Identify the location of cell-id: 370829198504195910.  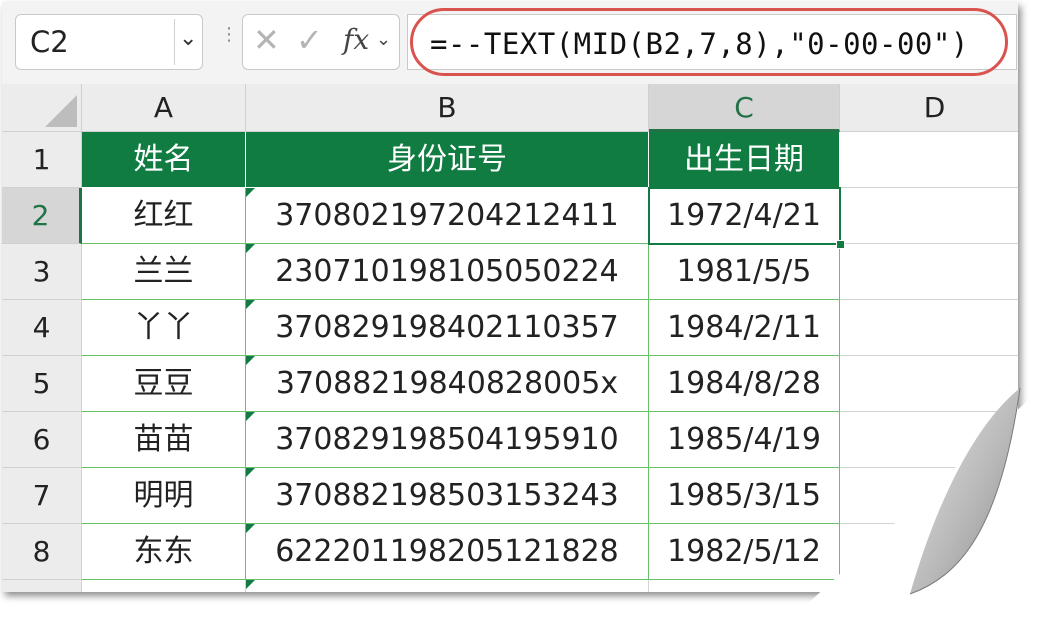
(447, 440).